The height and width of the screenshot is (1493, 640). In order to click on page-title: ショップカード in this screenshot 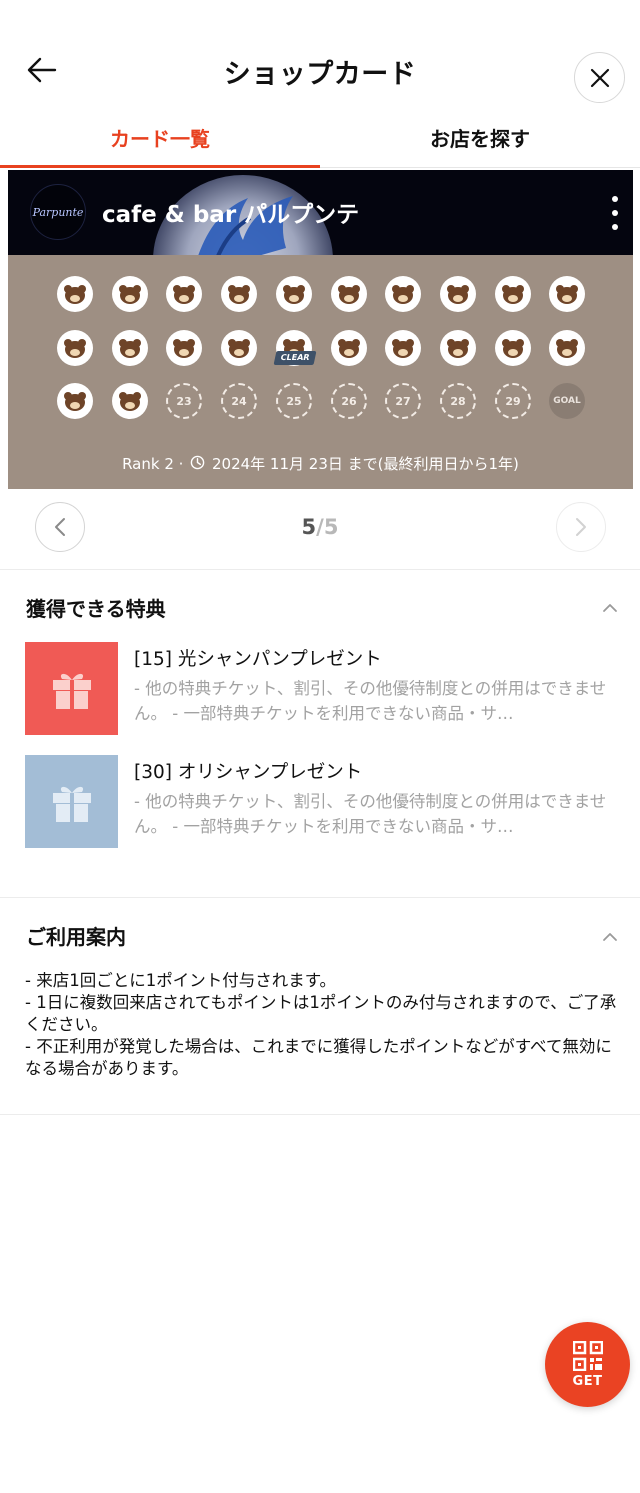, I will do `click(320, 74)`.